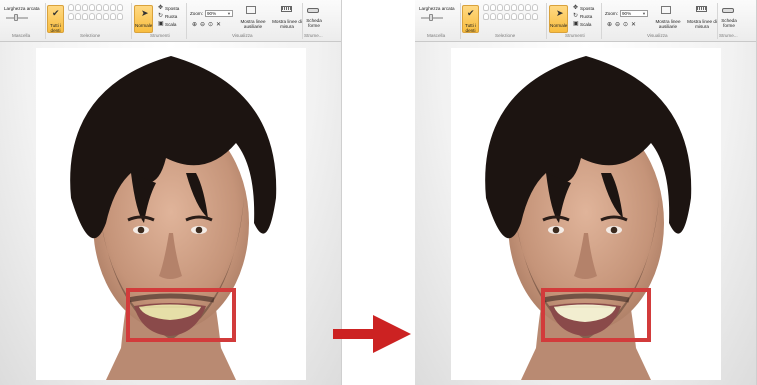  Describe the element at coordinates (145, 13) in the screenshot. I see `cursor-icon: ➤` at that location.